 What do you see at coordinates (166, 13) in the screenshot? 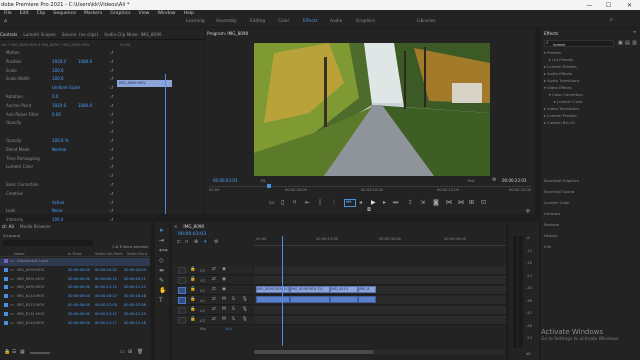
I see `menu-window: Window` at bounding box center [166, 13].